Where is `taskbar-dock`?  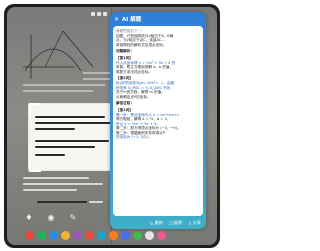 taskbar-dock is located at coordinates (101, 235).